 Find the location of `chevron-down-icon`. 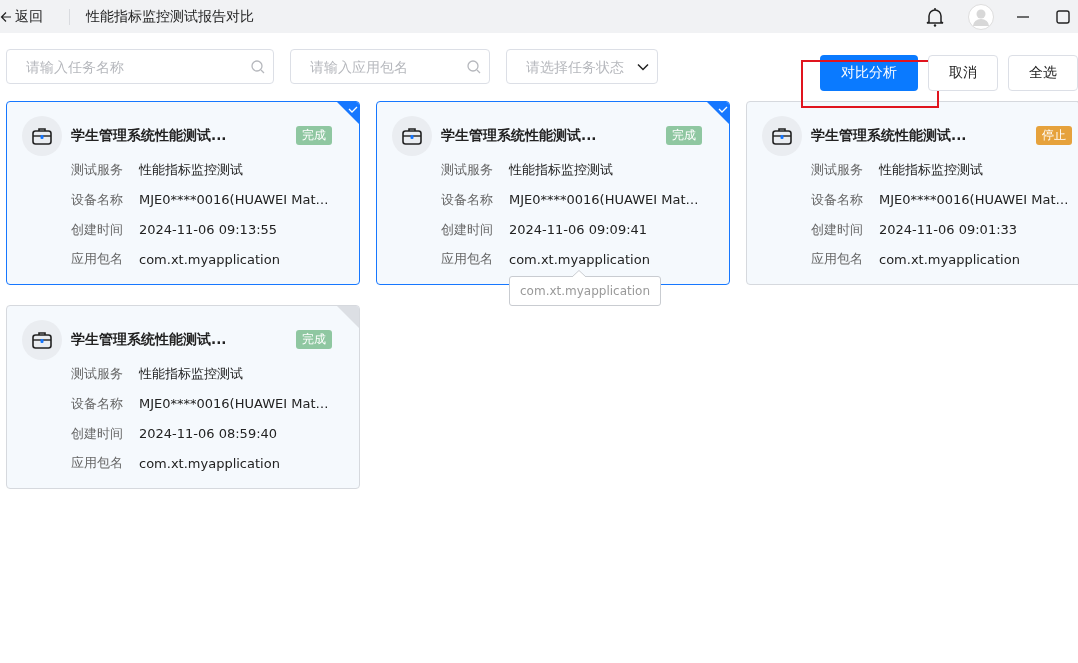

chevron-down-icon is located at coordinates (643, 66).